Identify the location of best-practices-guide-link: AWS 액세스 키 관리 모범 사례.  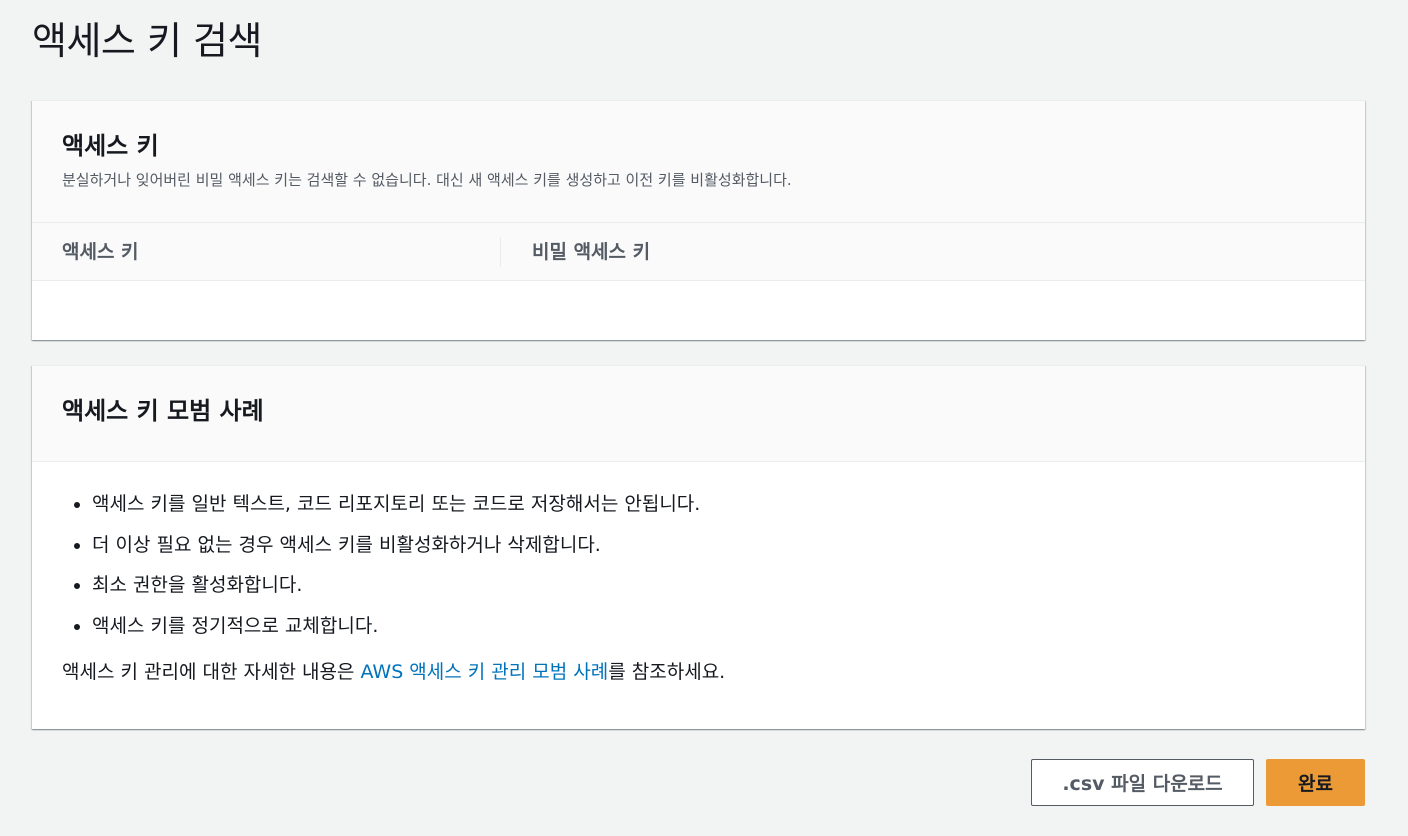
(484, 672).